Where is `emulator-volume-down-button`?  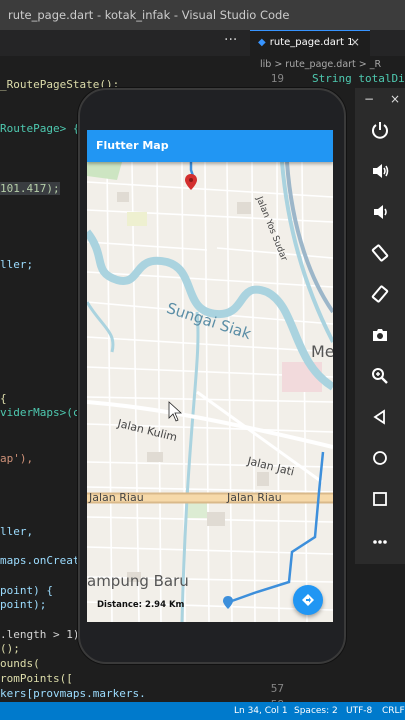 emulator-volume-down-button is located at coordinates (380, 212).